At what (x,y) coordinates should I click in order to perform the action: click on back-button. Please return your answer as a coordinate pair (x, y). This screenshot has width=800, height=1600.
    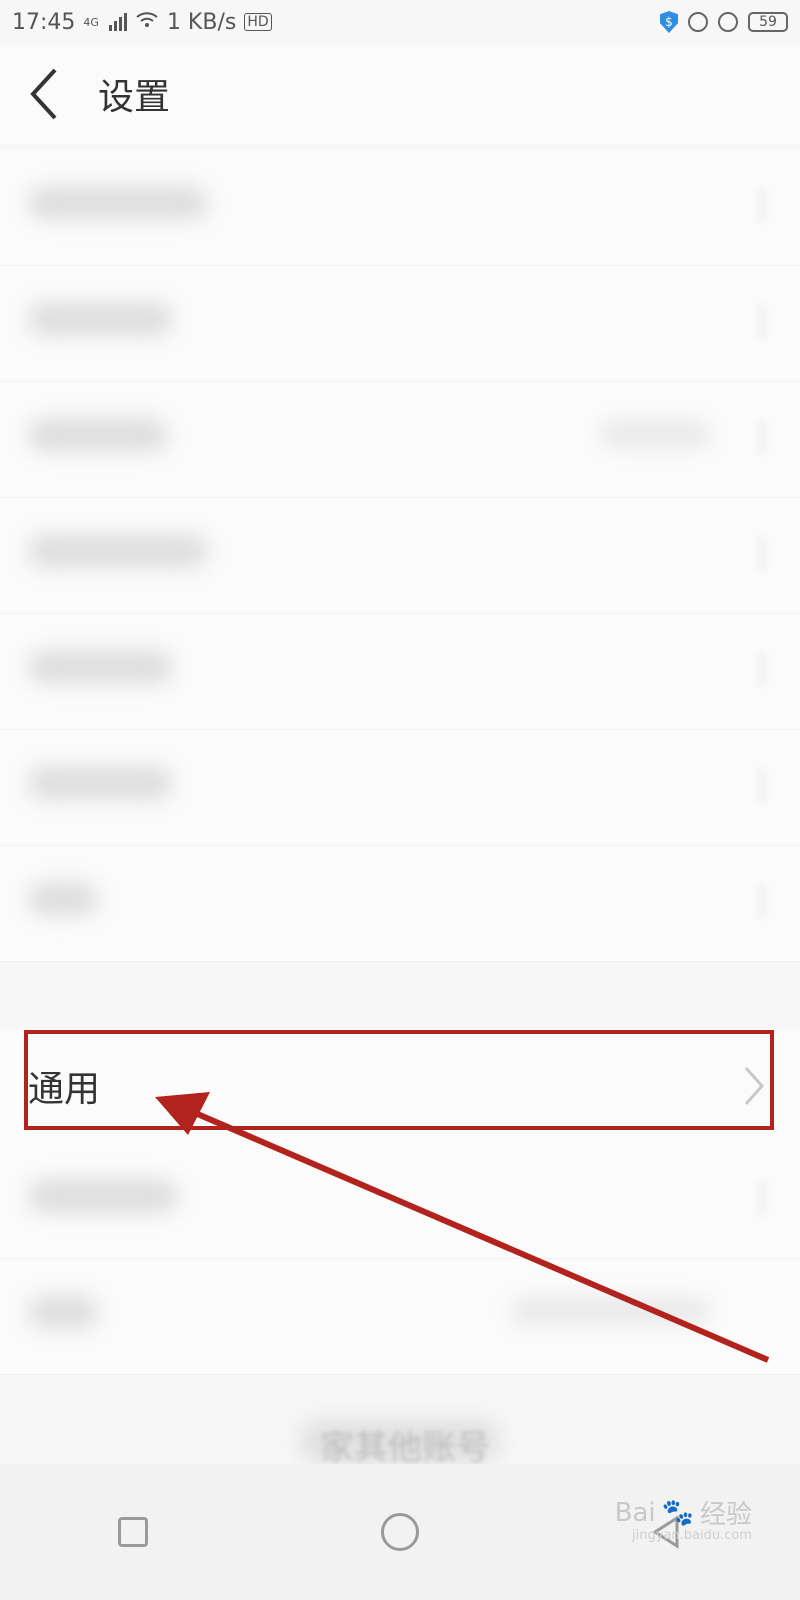
    Looking at the image, I should click on (45, 94).